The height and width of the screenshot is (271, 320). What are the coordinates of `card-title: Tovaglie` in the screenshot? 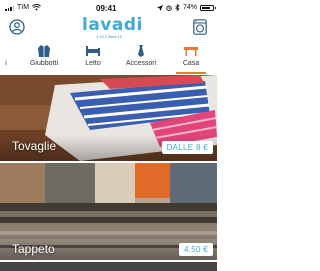 It's located at (34, 146).